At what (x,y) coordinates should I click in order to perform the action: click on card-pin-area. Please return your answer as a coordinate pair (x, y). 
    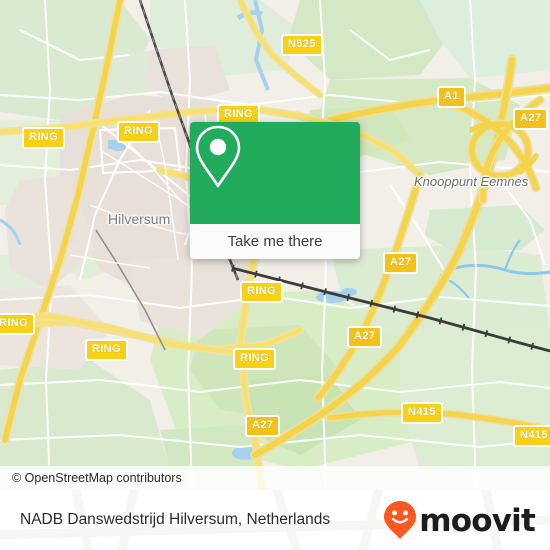
    Looking at the image, I should click on (275, 173).